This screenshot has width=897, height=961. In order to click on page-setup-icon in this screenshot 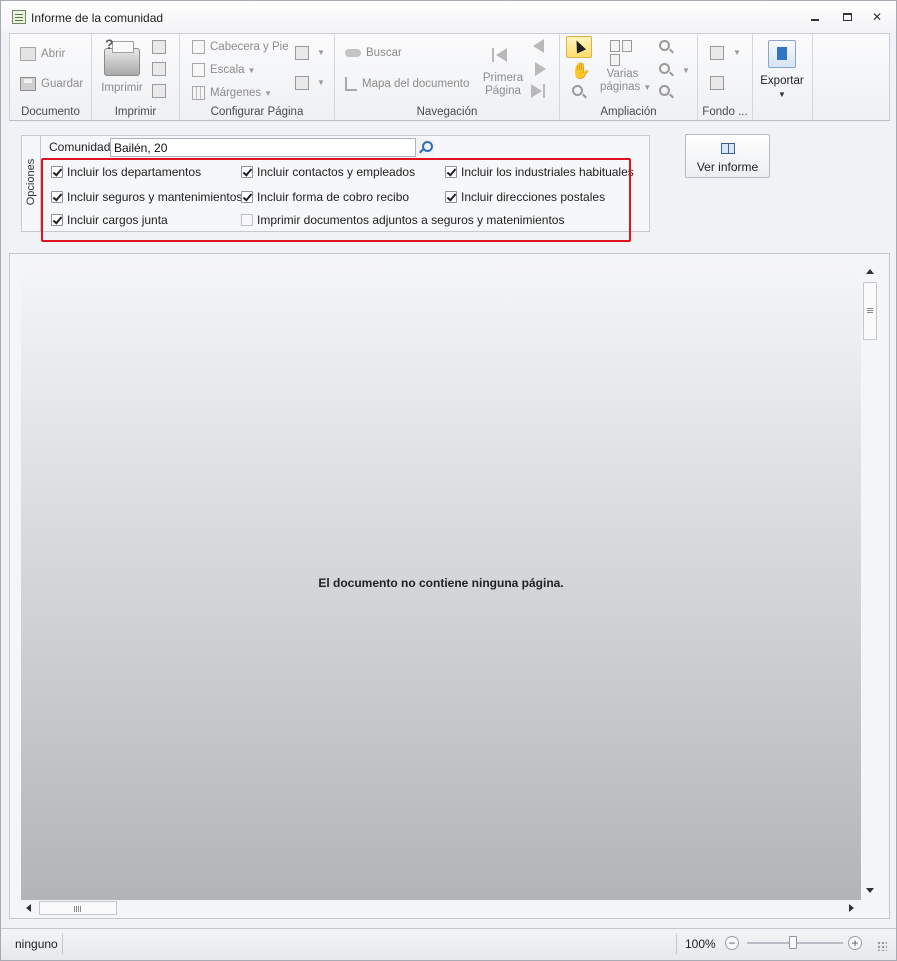, I will do `click(159, 69)`.